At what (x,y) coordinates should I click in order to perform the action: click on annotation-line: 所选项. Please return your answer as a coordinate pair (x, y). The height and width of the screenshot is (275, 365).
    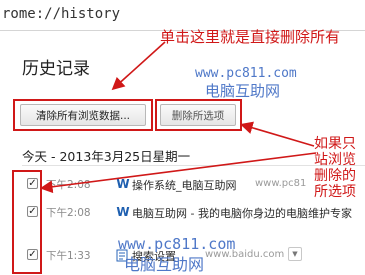
    Looking at the image, I should click on (335, 192).